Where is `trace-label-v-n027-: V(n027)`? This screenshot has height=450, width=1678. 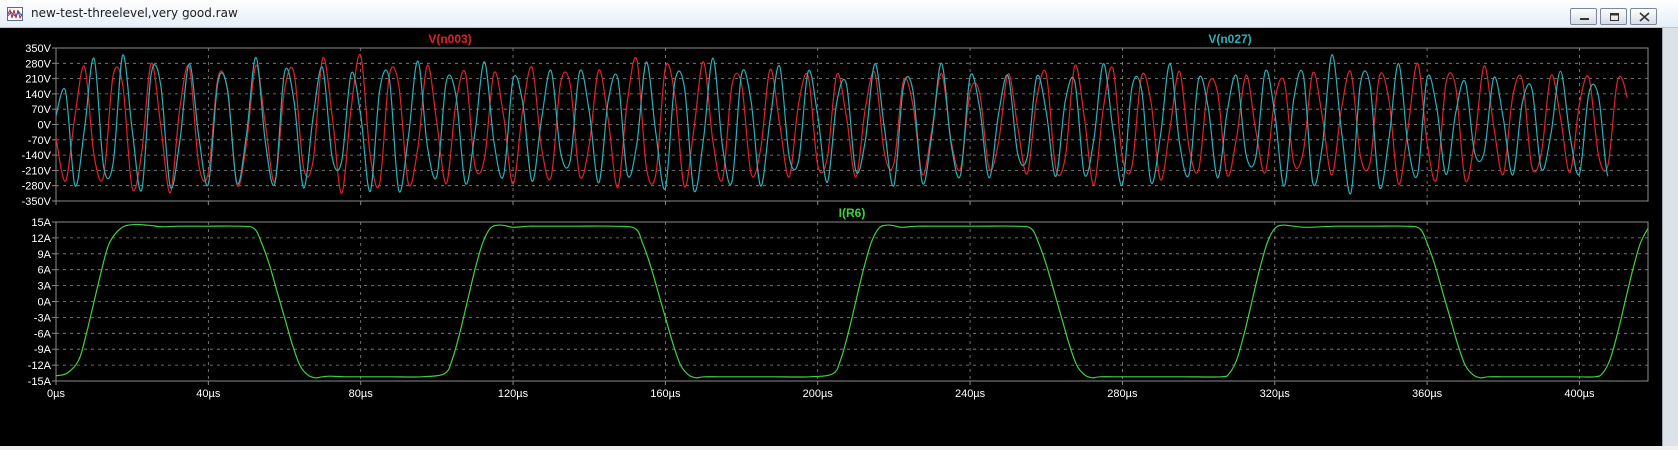
trace-label-v-n027-: V(n027) is located at coordinates (1229, 39).